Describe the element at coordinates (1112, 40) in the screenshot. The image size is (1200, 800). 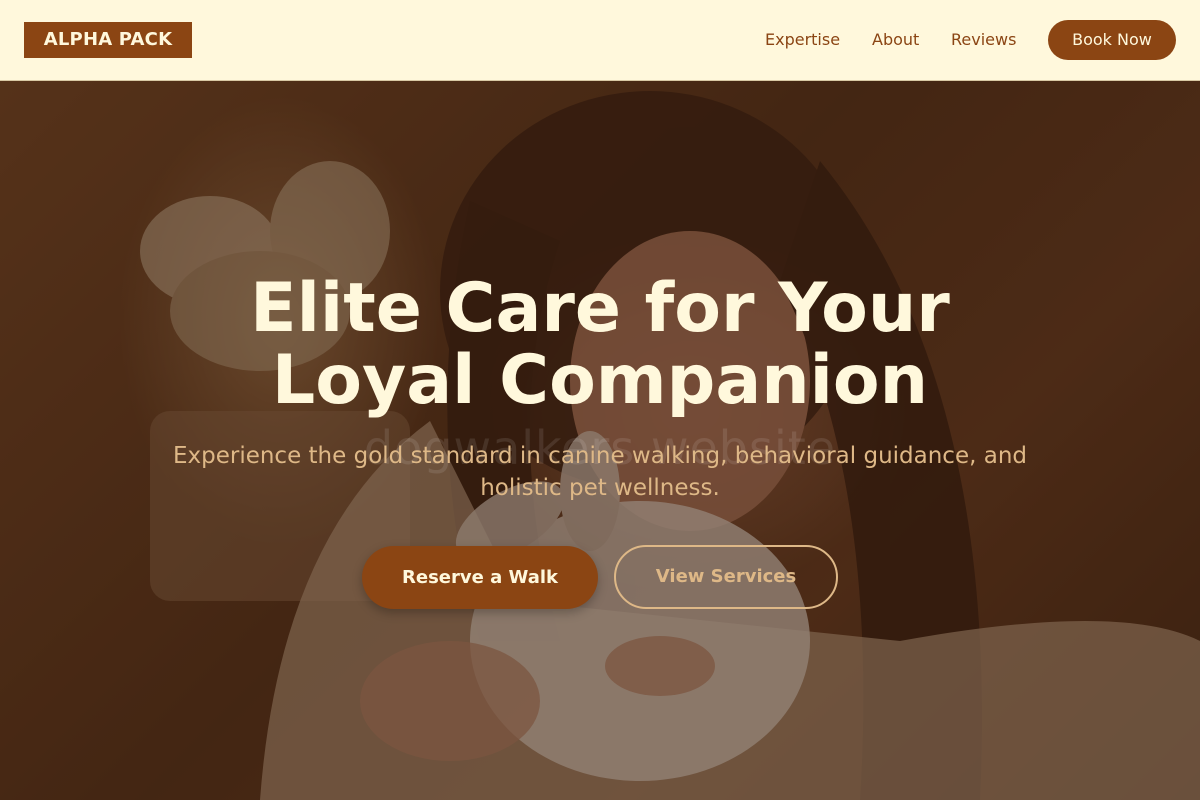
I see `book-now-button: Book Now` at that location.